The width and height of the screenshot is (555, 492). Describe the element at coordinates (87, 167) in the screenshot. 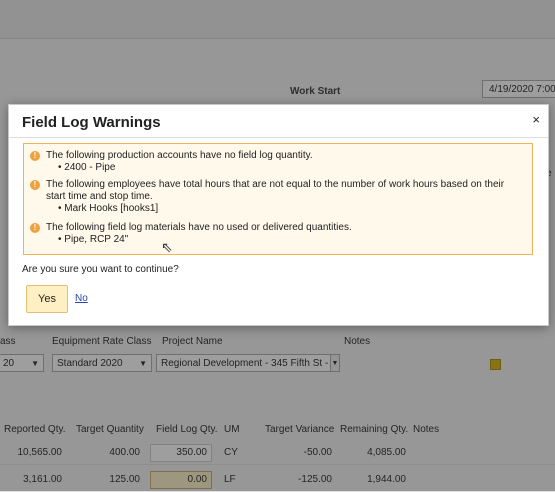

I see `warning-subitem: • 2400 - Pipe` at that location.